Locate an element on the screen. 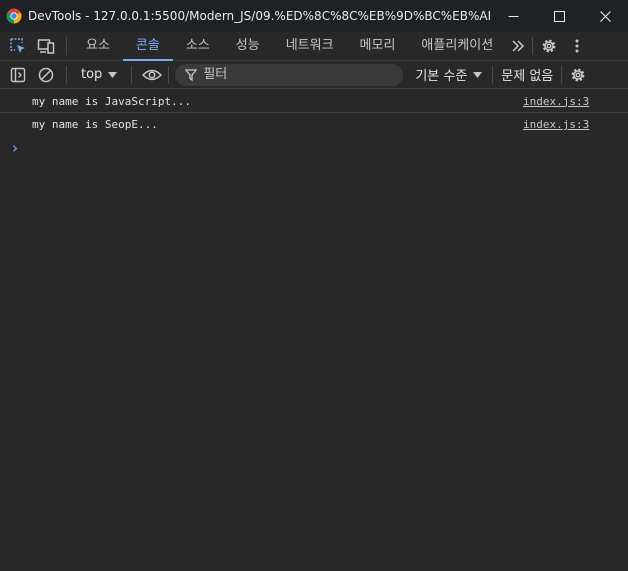 The image size is (628, 571). context-label: top is located at coordinates (92, 74).